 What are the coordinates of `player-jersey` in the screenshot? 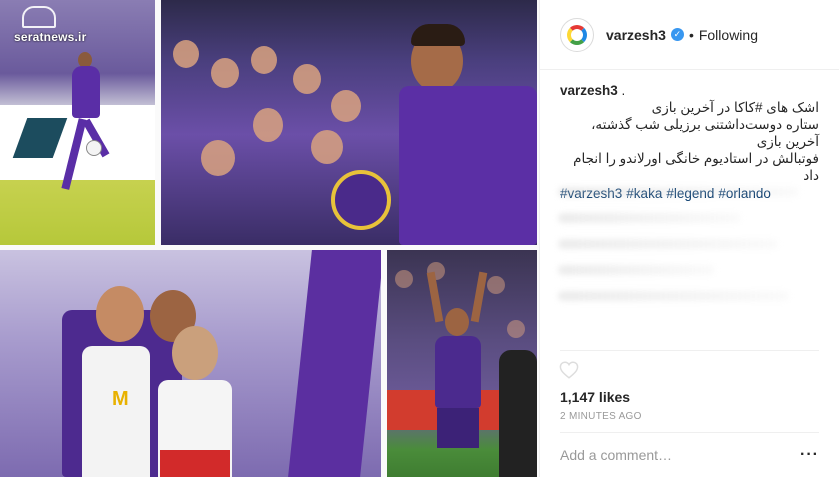 It's located at (86, 92).